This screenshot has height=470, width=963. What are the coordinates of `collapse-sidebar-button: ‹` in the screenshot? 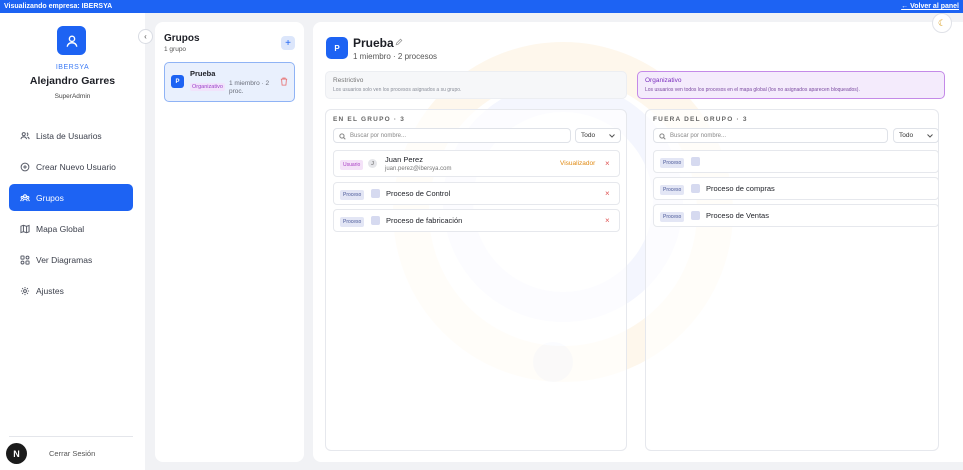 It's located at (145, 36).